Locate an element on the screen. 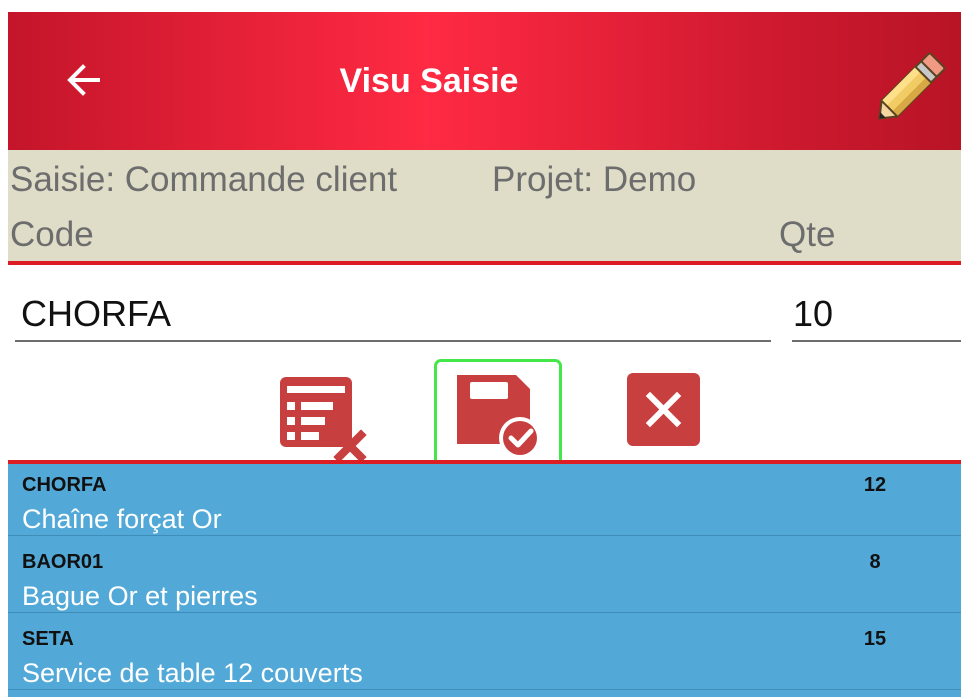 The width and height of the screenshot is (961, 697). remove-line-icon is located at coordinates (323, 420).